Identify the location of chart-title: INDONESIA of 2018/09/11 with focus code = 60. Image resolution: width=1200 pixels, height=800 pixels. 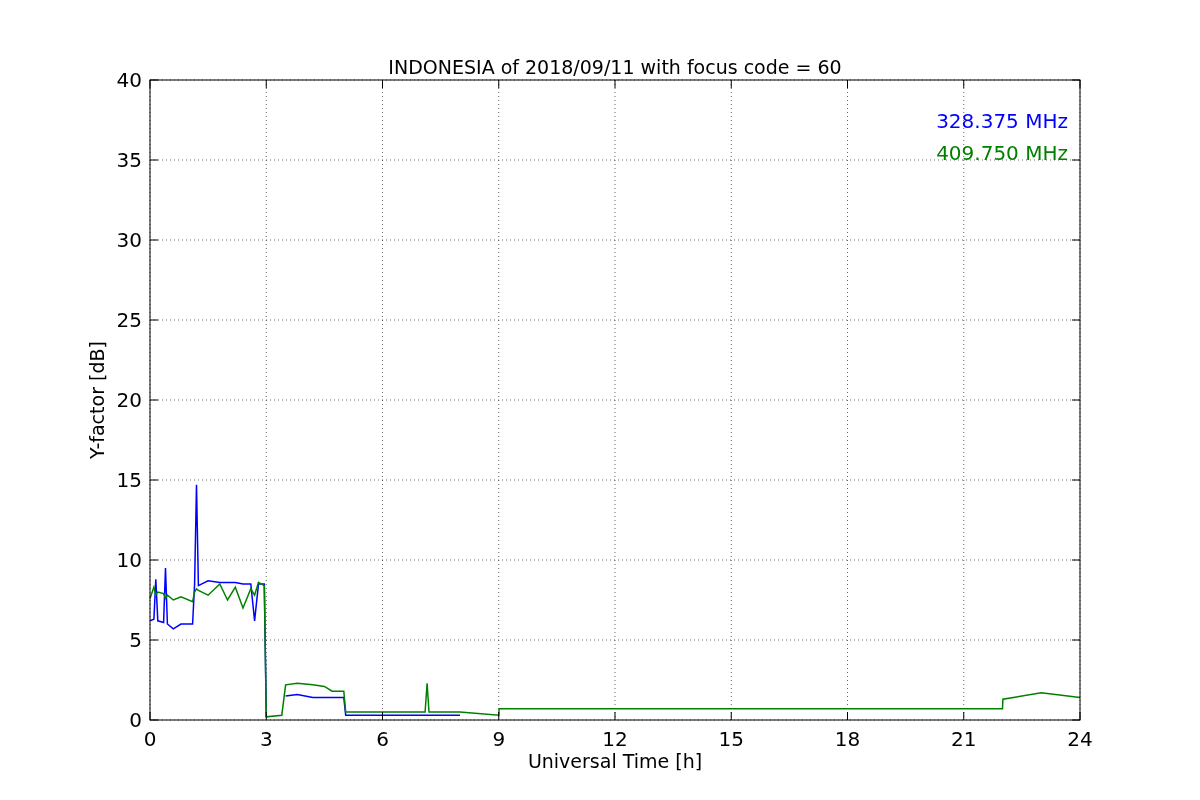
(615, 67).